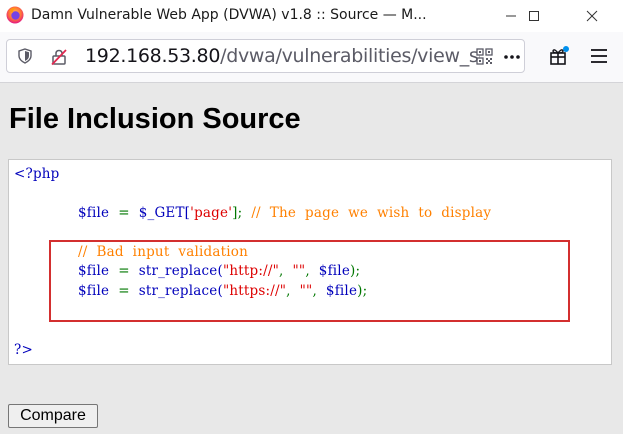 Image resolution: width=623 pixels, height=434 pixels. What do you see at coordinates (23, 350) in the screenshot?
I see `php-close-tag: ?>` at bounding box center [23, 350].